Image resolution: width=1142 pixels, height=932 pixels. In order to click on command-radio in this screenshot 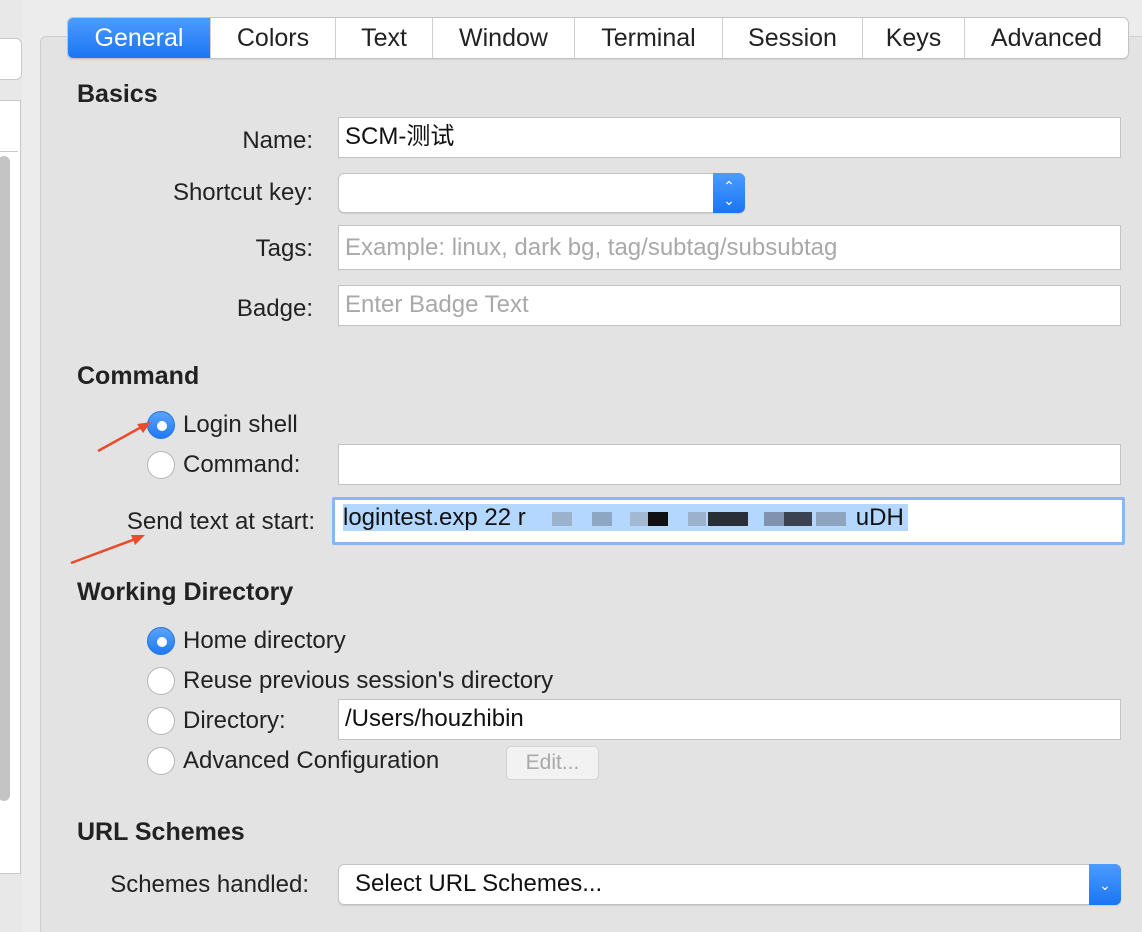, I will do `click(161, 465)`.